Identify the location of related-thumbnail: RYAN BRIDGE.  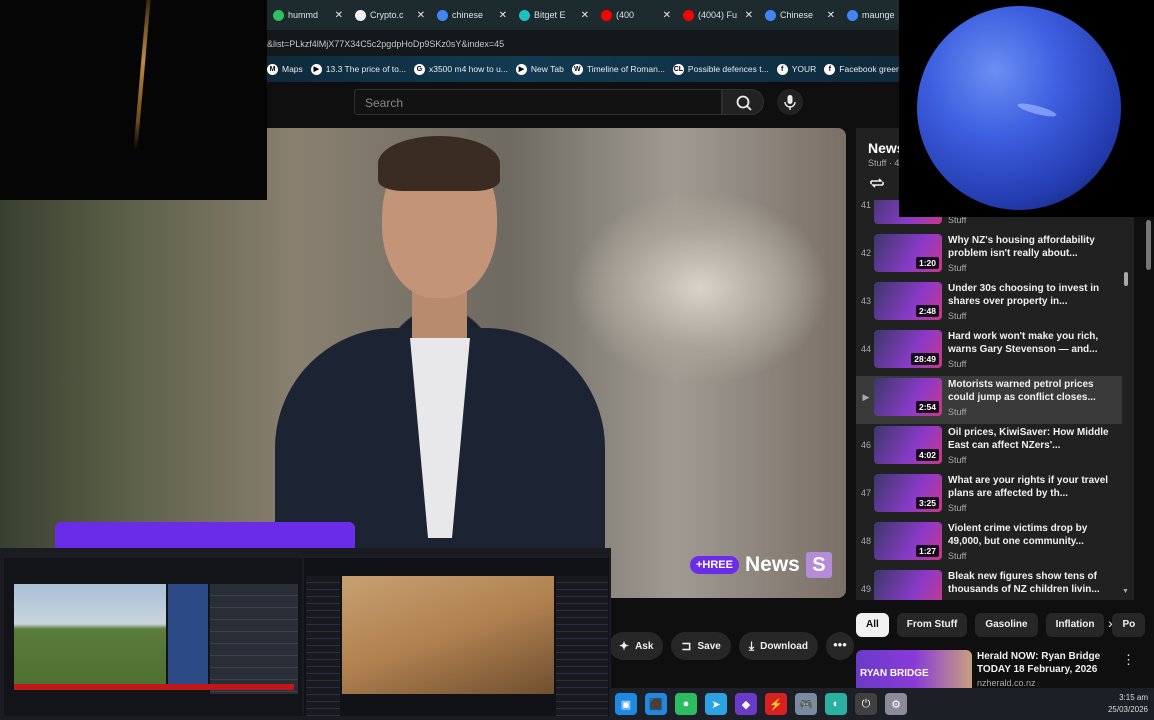
(914, 670).